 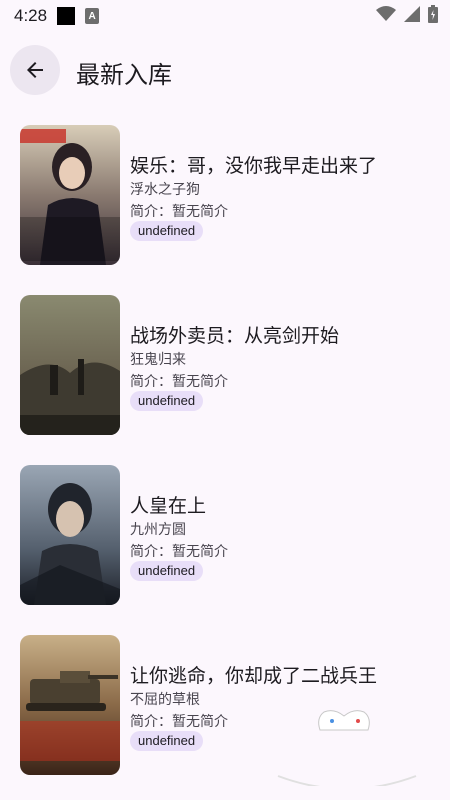 What do you see at coordinates (124, 75) in the screenshot?
I see `page-title: 最新入库` at bounding box center [124, 75].